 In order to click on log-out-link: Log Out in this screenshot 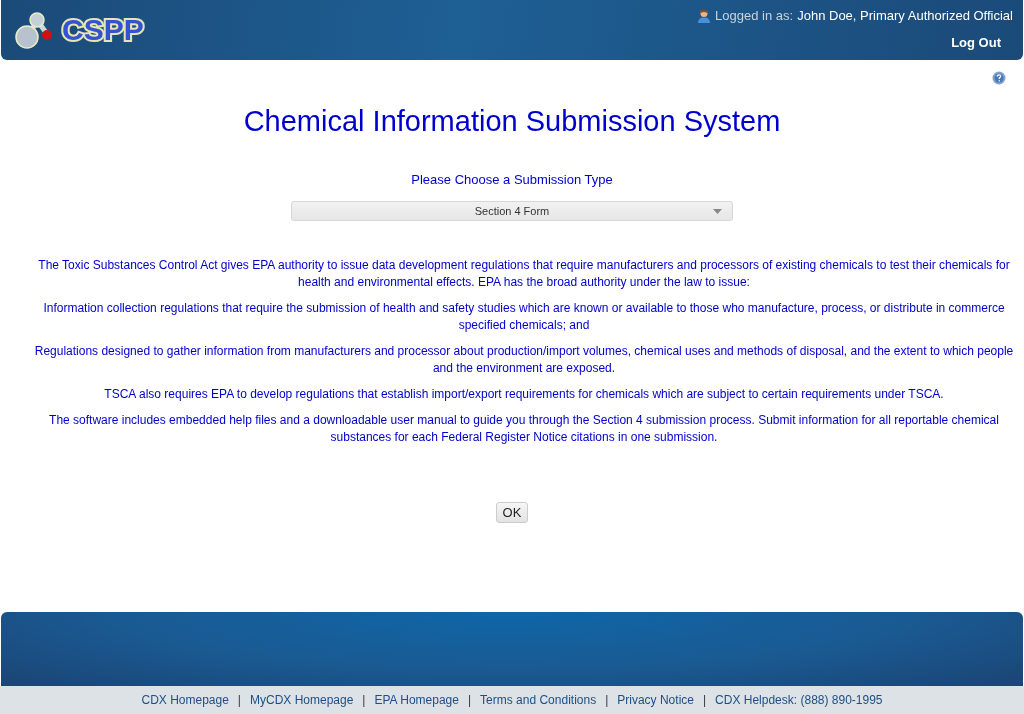, I will do `click(976, 42)`.